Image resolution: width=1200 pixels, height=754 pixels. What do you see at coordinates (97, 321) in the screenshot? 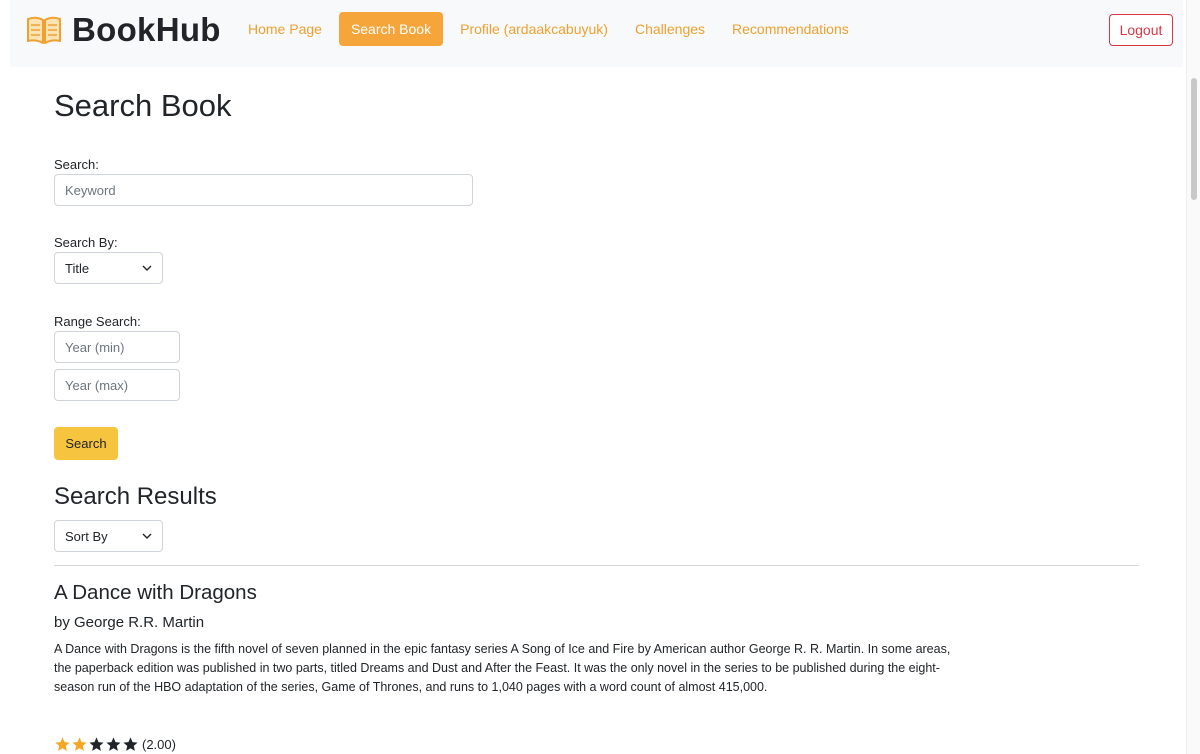
I see `range-search-label: Range Search:` at bounding box center [97, 321].